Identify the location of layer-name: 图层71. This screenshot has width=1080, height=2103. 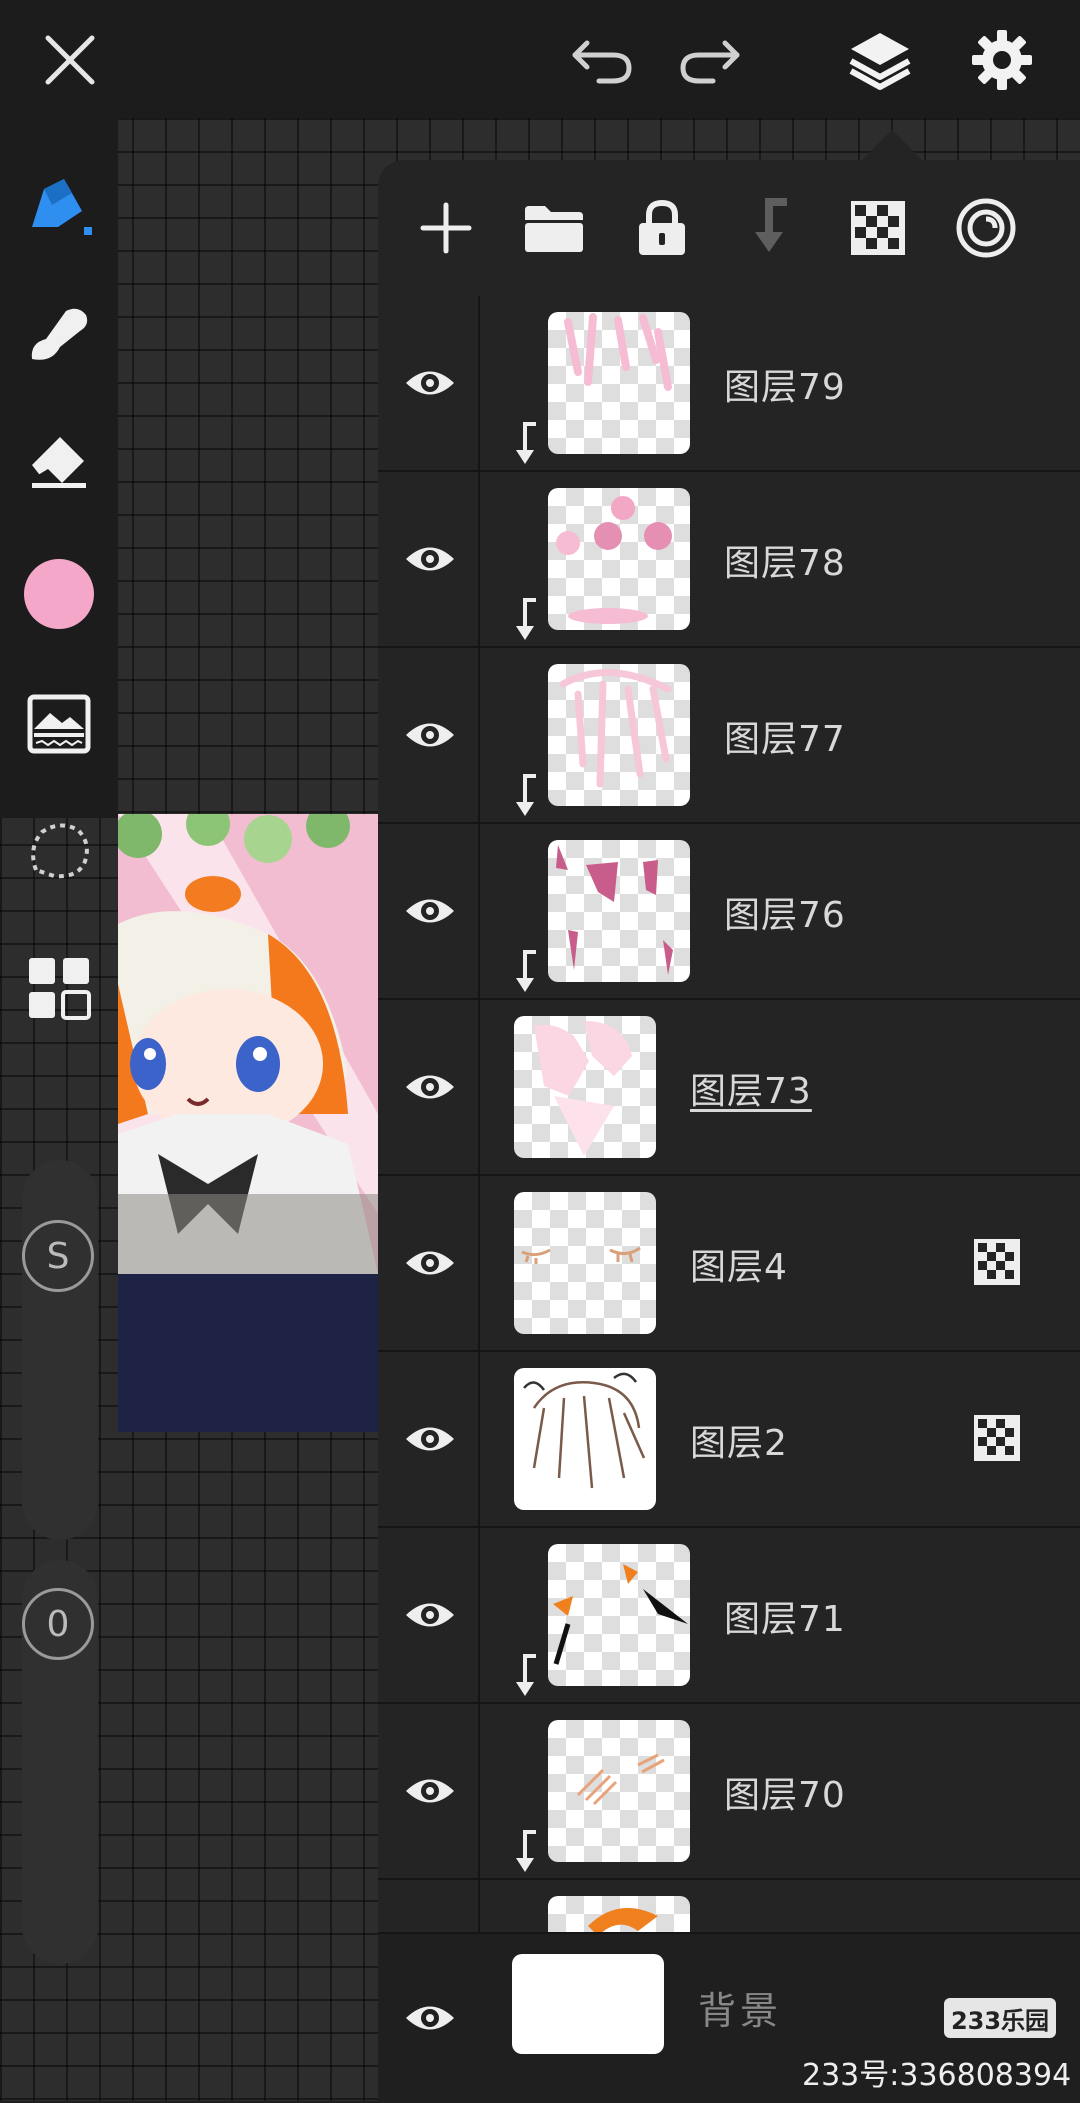
(785, 1616).